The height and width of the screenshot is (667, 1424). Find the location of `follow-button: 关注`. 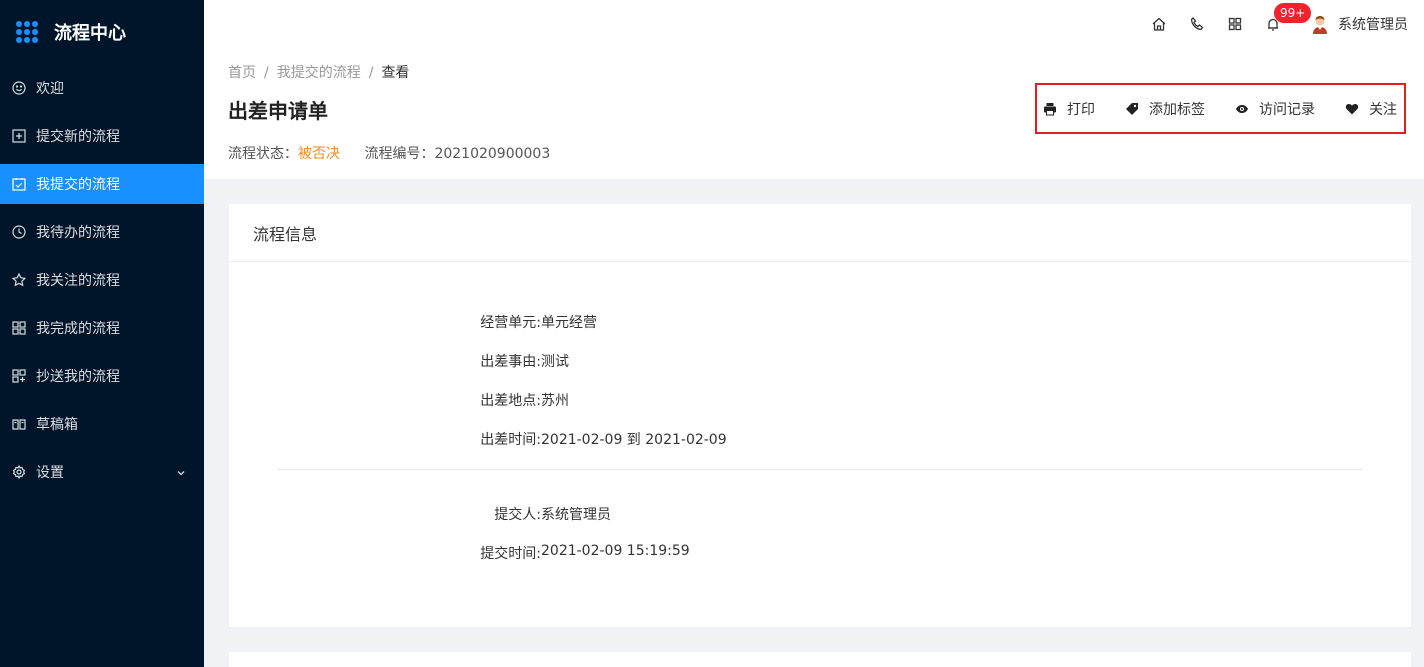

follow-button: 关注 is located at coordinates (1371, 109).